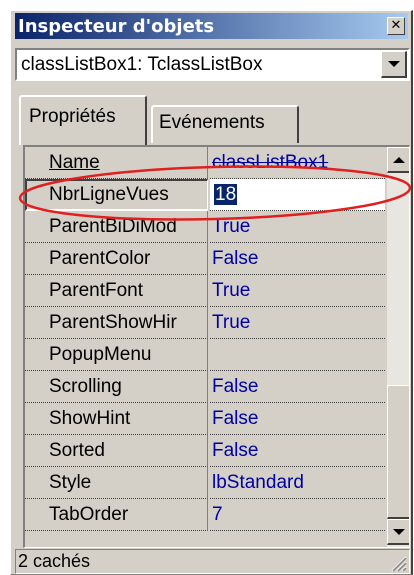 The height and width of the screenshot is (575, 414). Describe the element at coordinates (142, 64) in the screenshot. I see `object-selector-value: classListBox1: TclassListBox` at that location.